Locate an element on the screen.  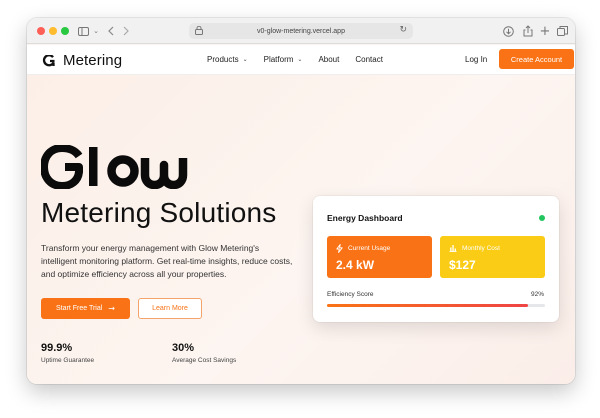
address-bar: v0-glow-metering.vercel.app ↻ is located at coordinates (301, 31).